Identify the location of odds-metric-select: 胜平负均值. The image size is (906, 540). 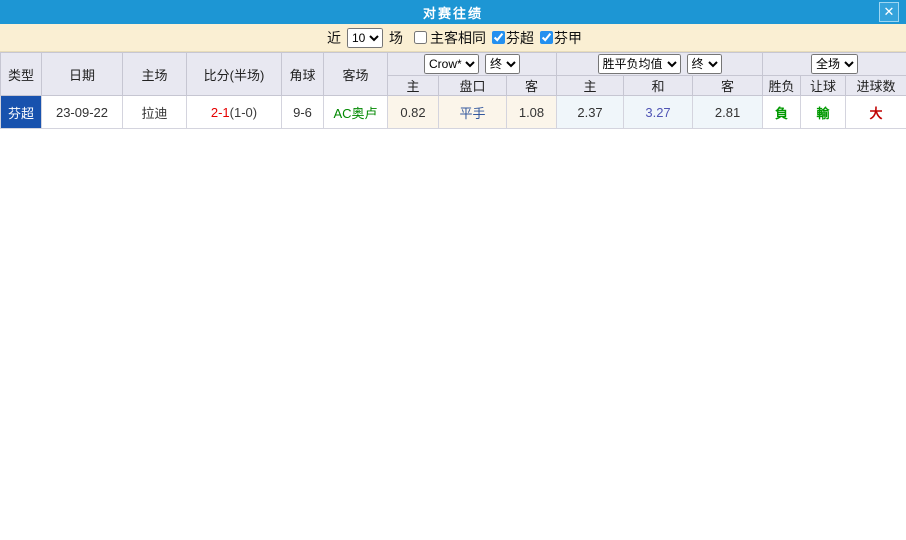
(639, 64).